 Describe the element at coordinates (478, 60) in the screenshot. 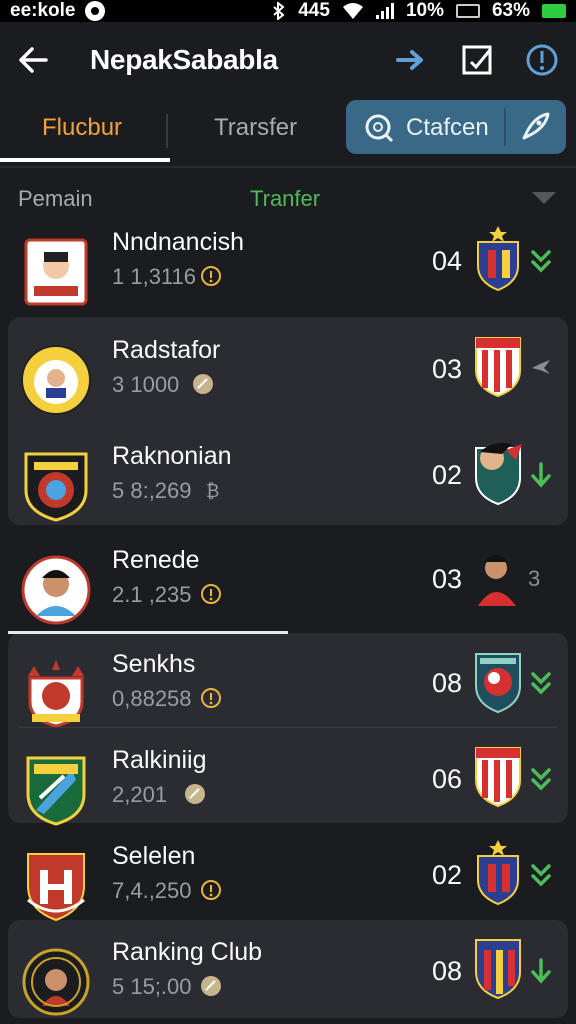

I see `edit-square-icon` at that location.